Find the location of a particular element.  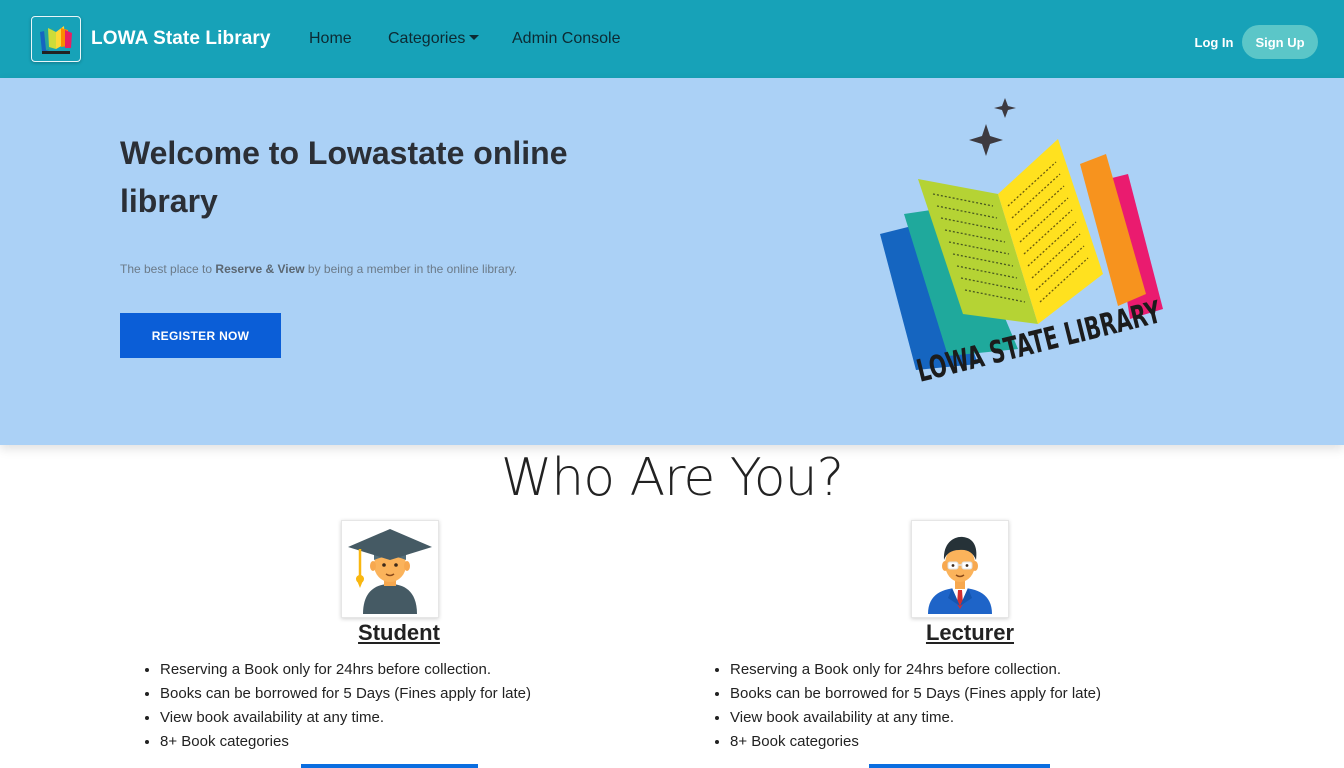

library-book-illustration: LOWA STATE LIBRARY is located at coordinates (1022, 244).